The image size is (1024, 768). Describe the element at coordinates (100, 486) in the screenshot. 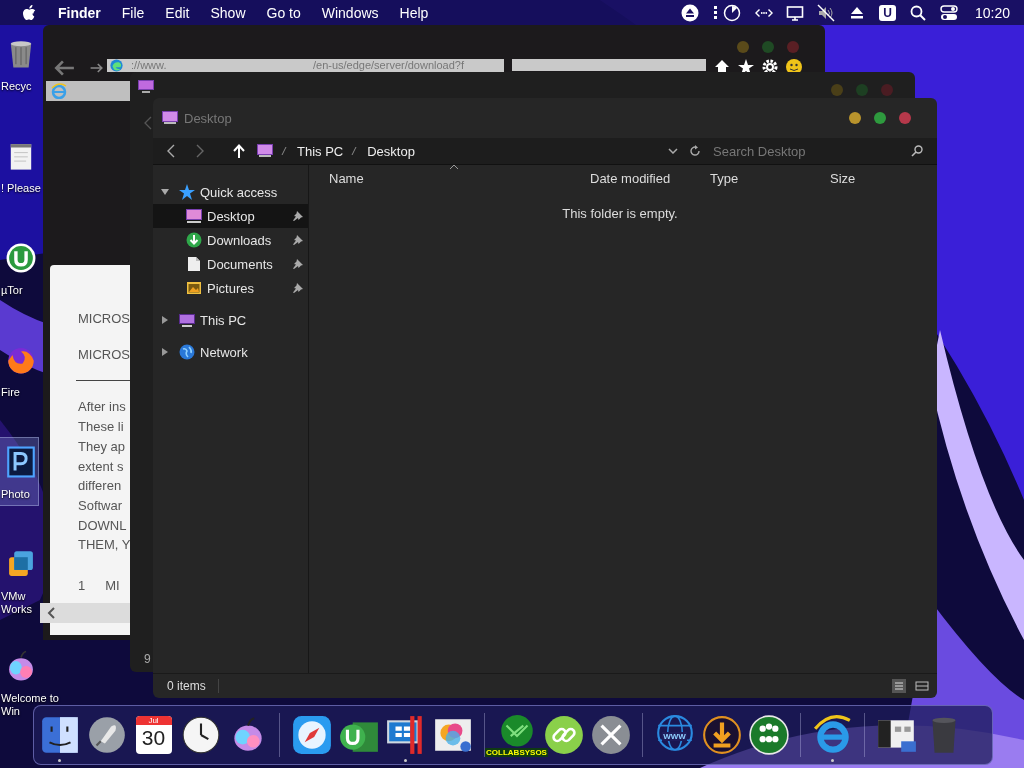

I see `paragraph-text: differen` at that location.